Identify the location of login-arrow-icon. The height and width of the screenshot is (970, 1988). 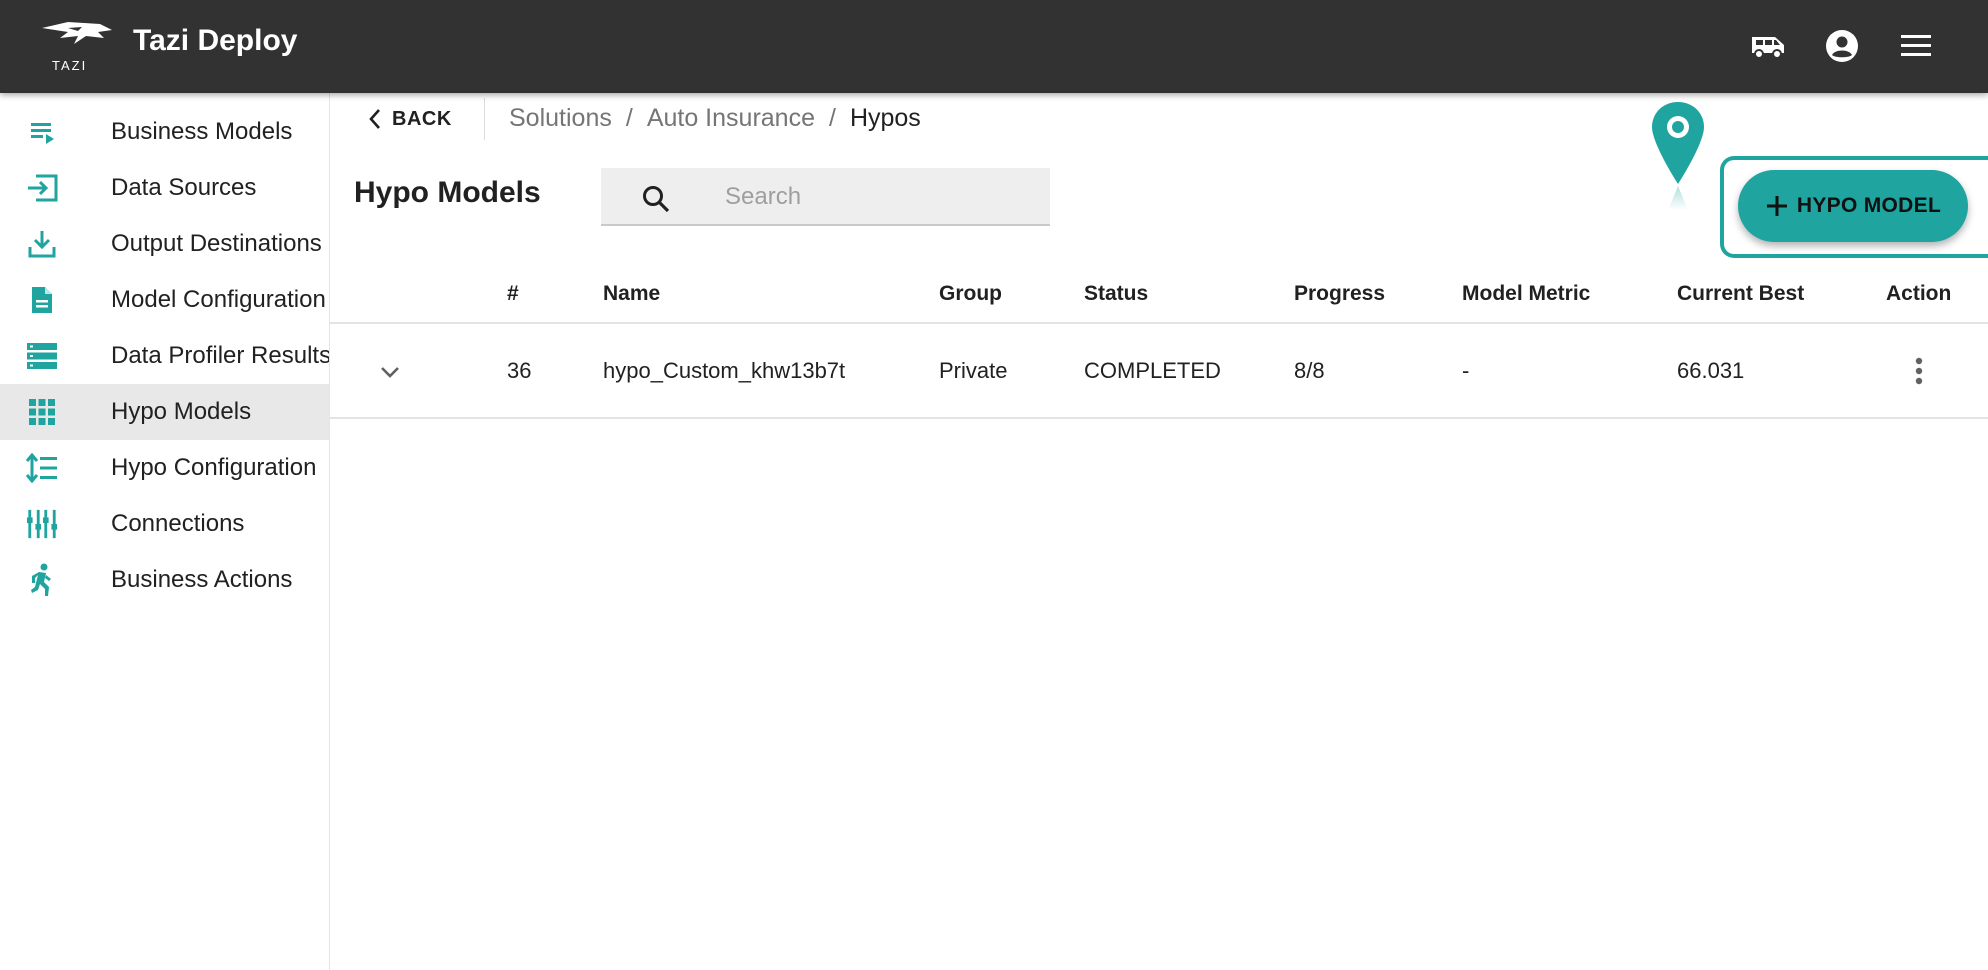
(42, 188).